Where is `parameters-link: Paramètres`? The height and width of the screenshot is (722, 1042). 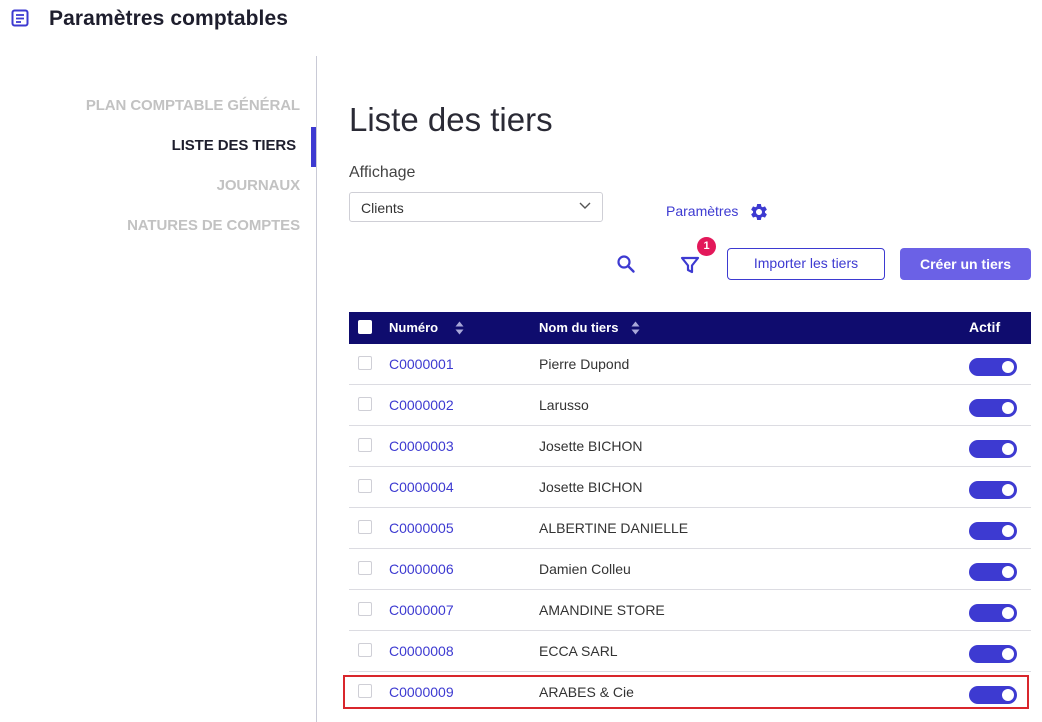 parameters-link: Paramètres is located at coordinates (702, 211).